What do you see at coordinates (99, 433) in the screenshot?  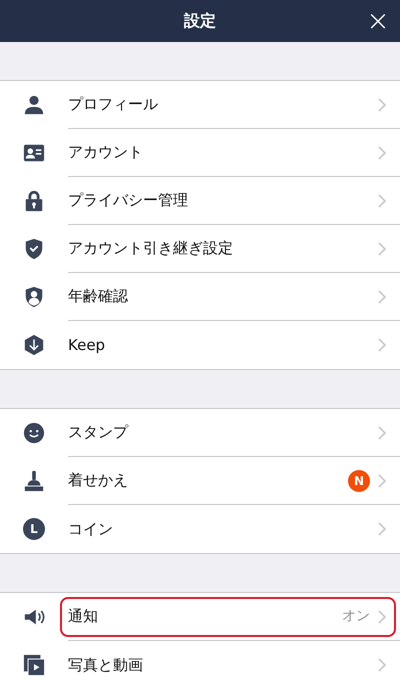 I see `row-label: スタンプ` at bounding box center [99, 433].